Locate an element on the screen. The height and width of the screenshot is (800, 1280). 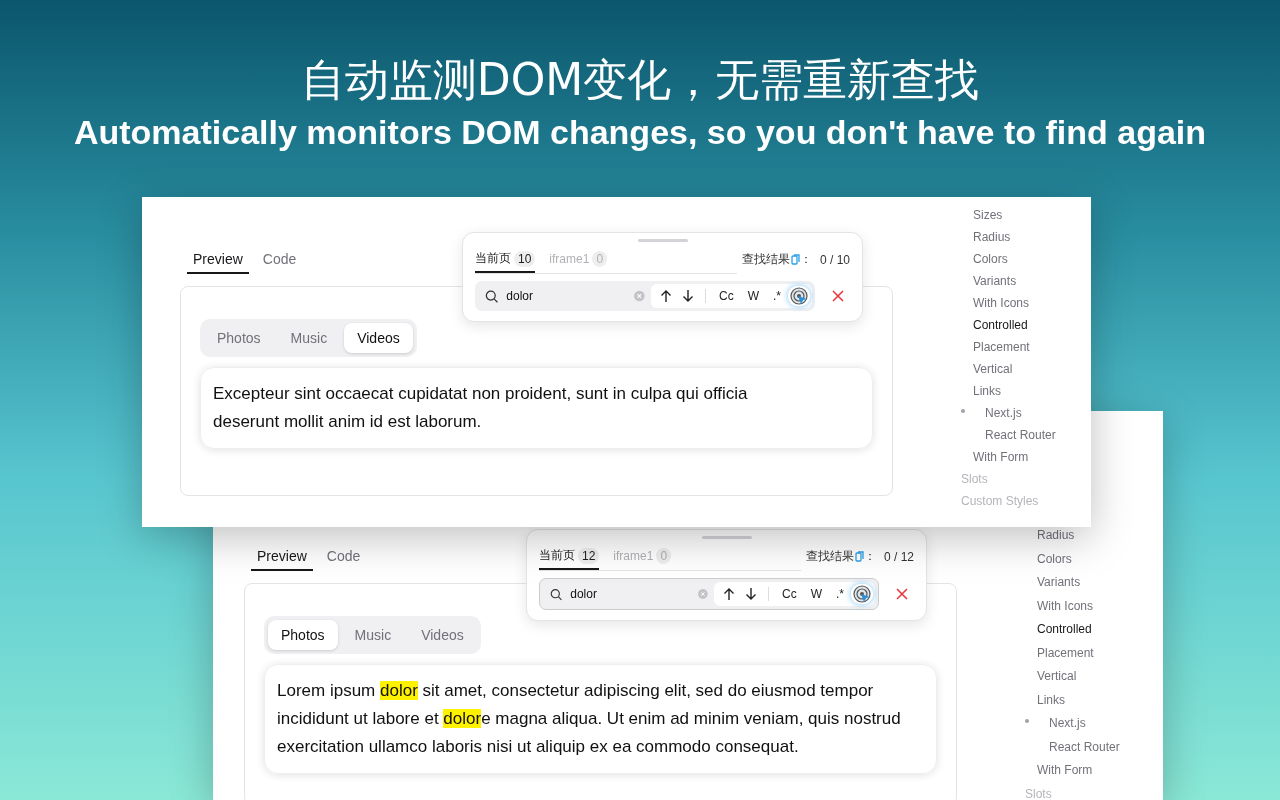
headline-title: 自动监测DOM变化，无需重新查找 is located at coordinates (640, 80).